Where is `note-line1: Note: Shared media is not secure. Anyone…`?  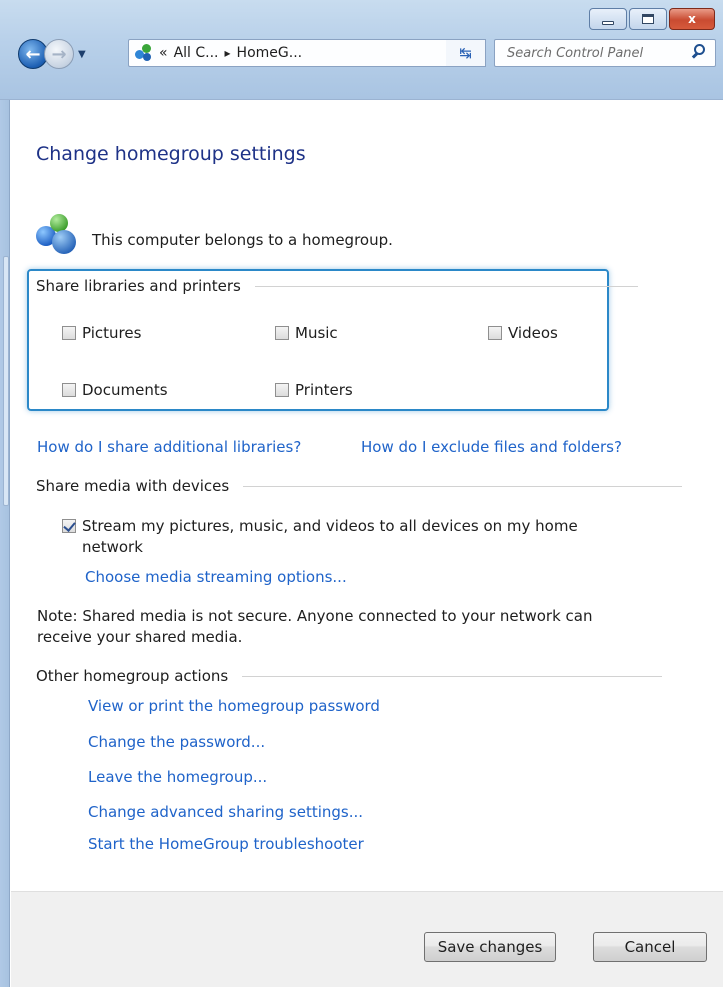 note-line1: Note: Shared media is not secure. Anyone… is located at coordinates (315, 616).